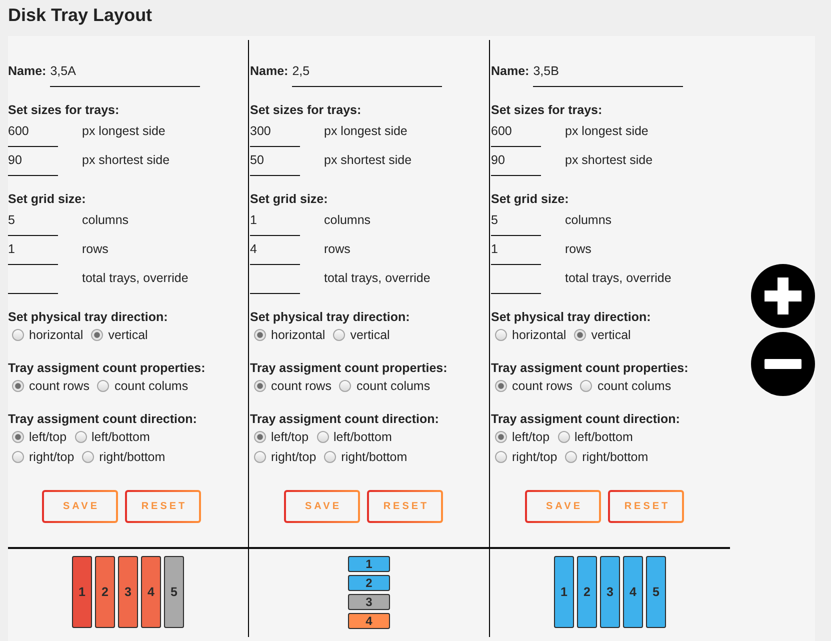 This screenshot has width=831, height=641. Describe the element at coordinates (125, 75) in the screenshot. I see `name-field: 3,5A` at that location.